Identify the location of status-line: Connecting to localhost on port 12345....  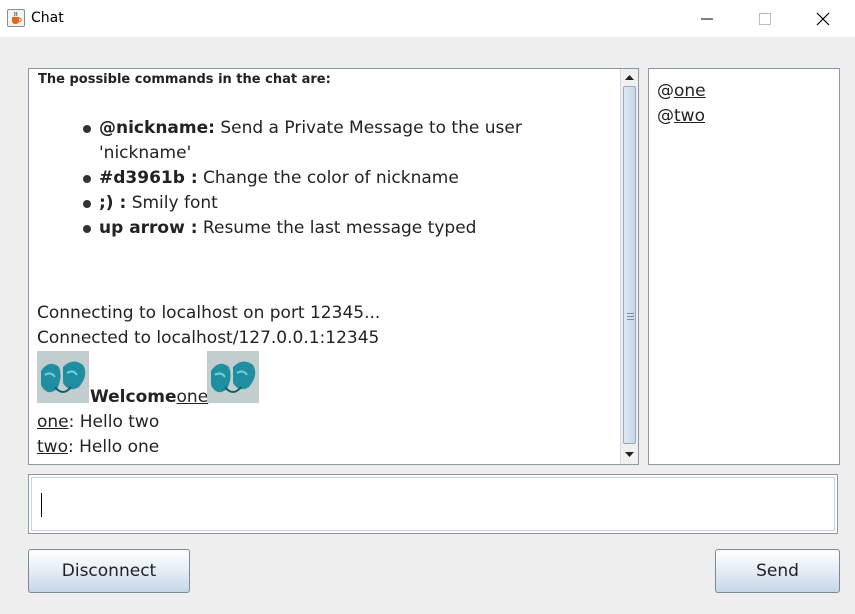
(209, 313).